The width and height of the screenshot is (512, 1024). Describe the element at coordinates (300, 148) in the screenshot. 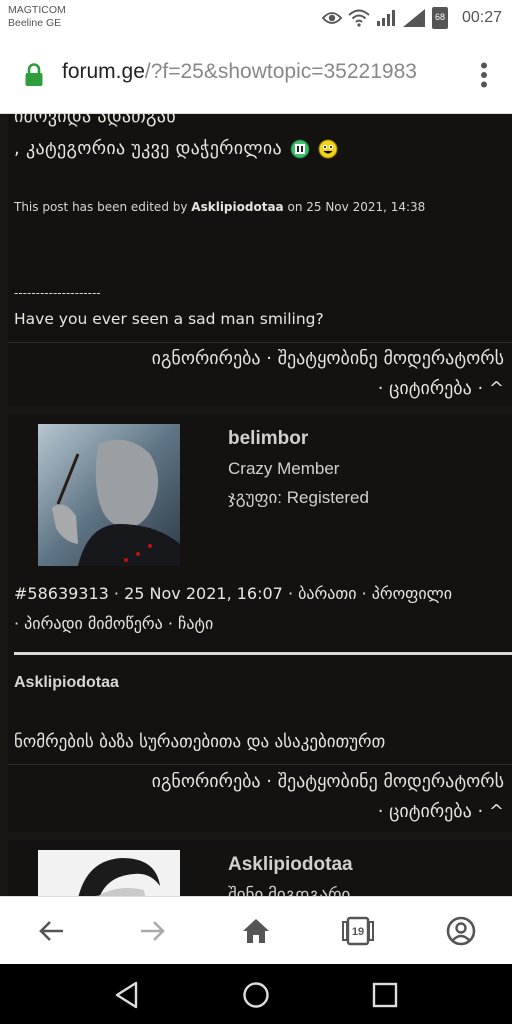

I see `emoticon-icon` at that location.